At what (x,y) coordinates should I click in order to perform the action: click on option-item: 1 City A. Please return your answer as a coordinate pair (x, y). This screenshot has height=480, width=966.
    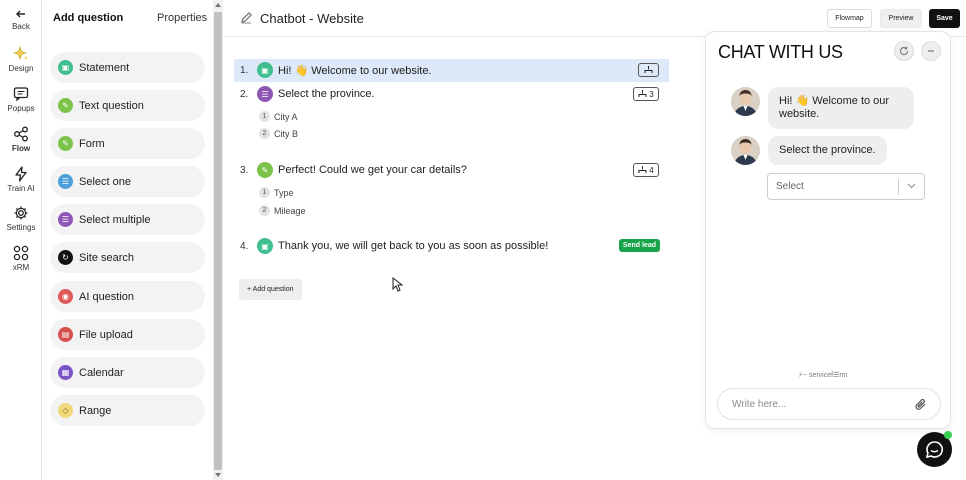
    Looking at the image, I should click on (278, 116).